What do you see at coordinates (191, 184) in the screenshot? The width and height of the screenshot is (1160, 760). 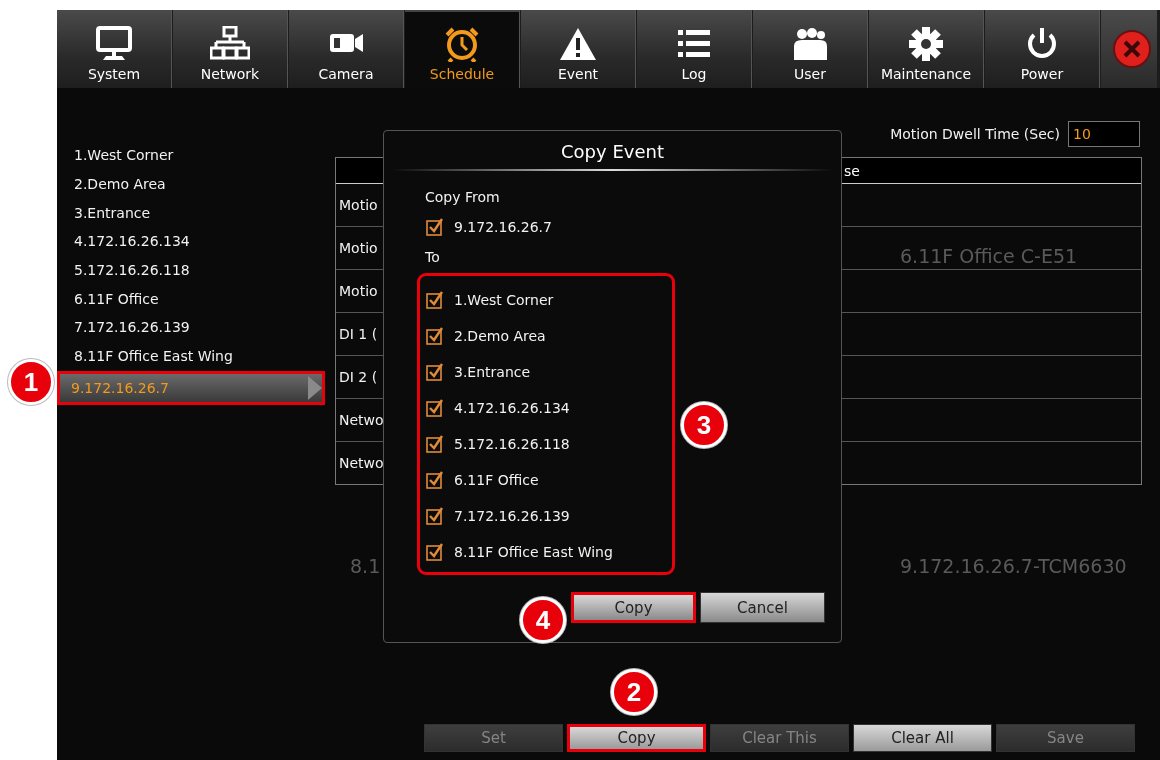 I see `camera-list-item: 2.Demo Area` at bounding box center [191, 184].